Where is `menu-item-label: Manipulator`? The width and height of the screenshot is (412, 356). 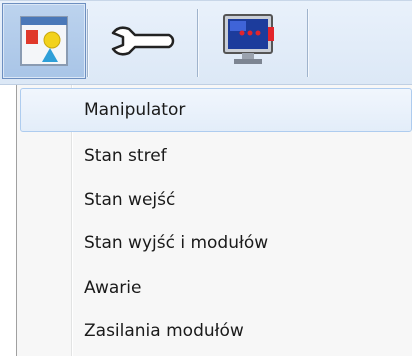
menu-item-label: Manipulator is located at coordinates (135, 110).